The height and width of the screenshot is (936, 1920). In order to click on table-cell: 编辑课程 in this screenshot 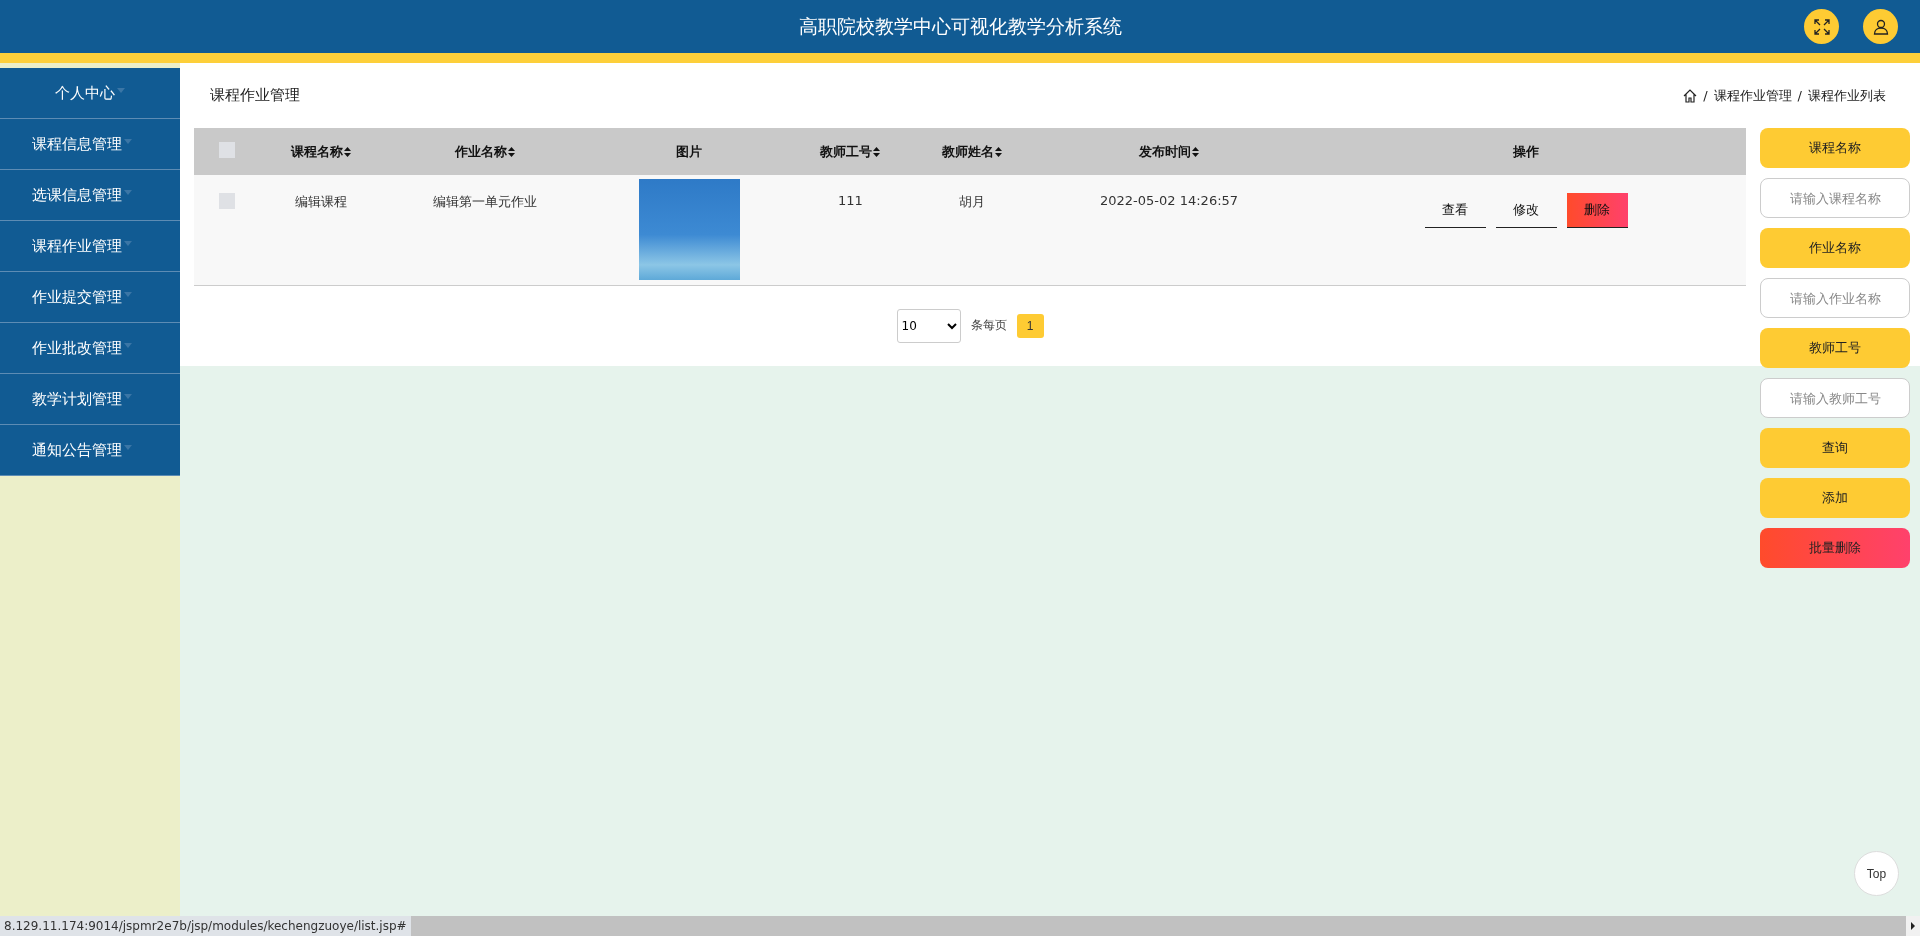, I will do `click(320, 201)`.